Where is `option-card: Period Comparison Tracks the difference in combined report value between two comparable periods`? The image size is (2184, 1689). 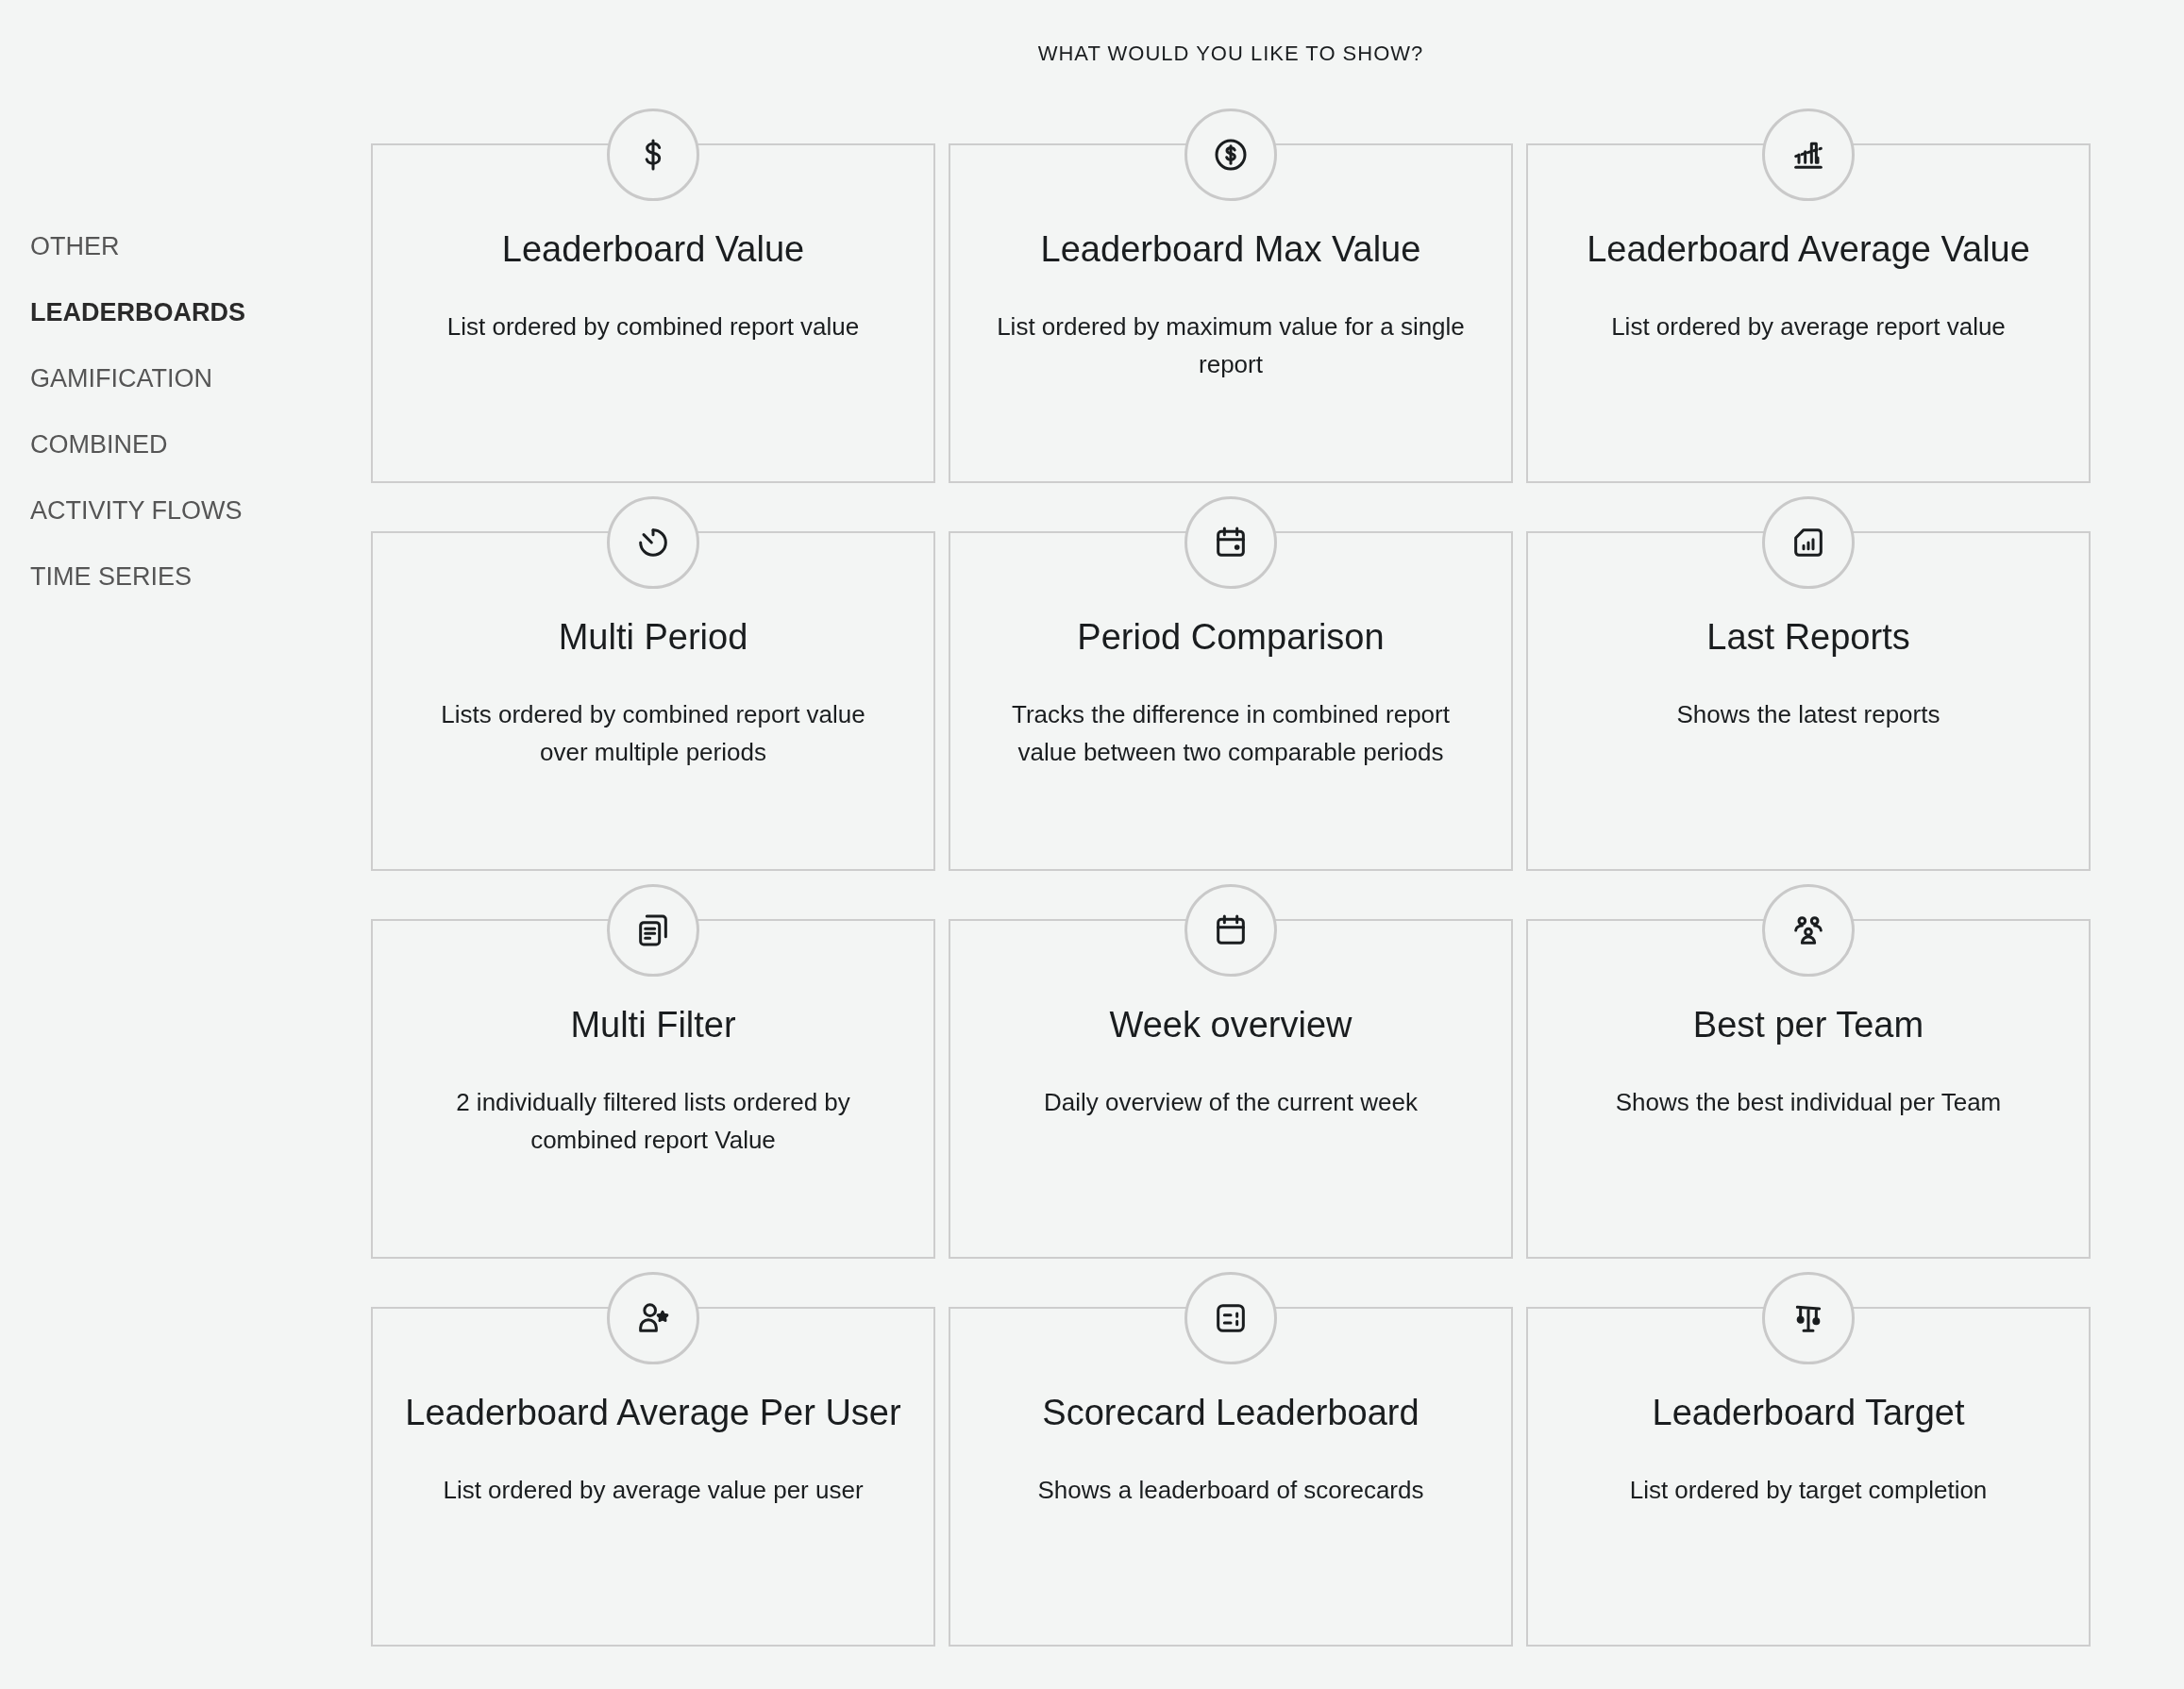 option-card: Period Comparison Tracks the difference in combined report value between two comparable periods is located at coordinates (1231, 701).